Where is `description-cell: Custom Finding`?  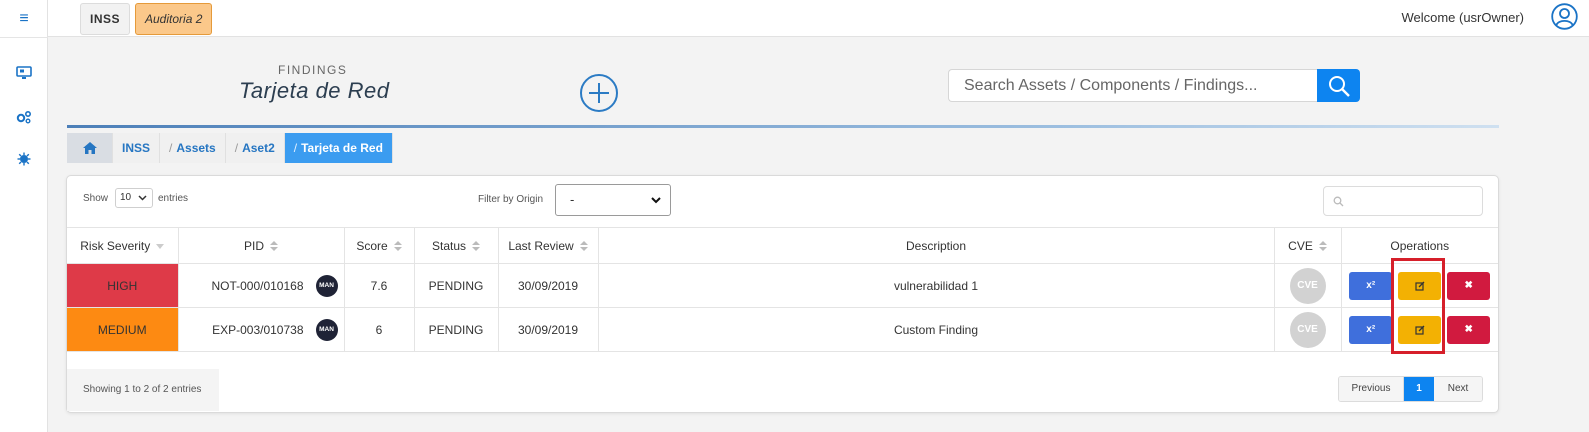
description-cell: Custom Finding is located at coordinates (936, 329).